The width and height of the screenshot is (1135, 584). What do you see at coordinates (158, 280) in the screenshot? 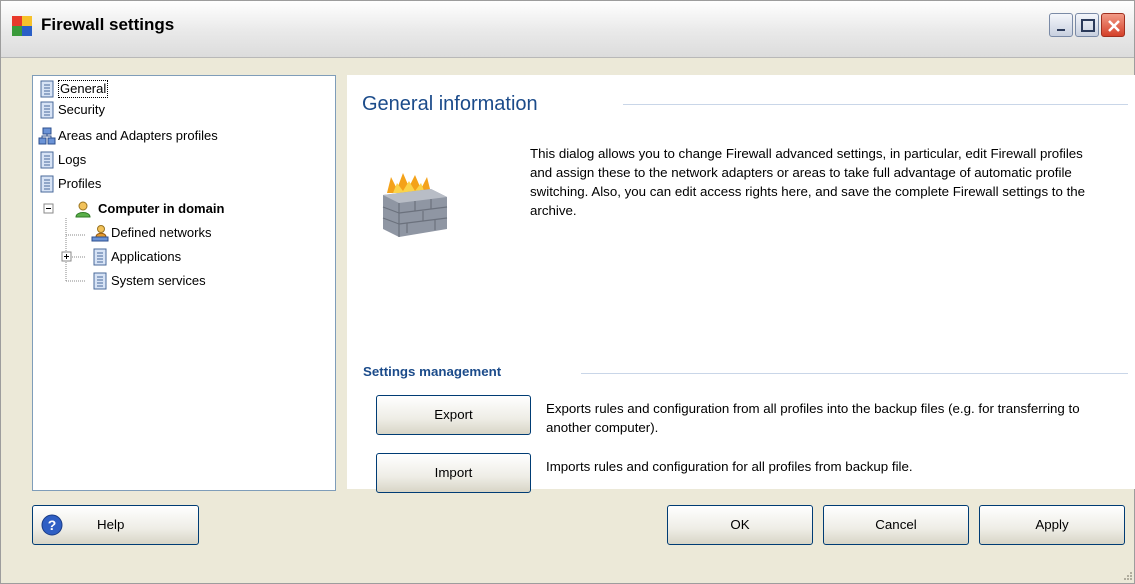
I see `tree-item-label: System services` at bounding box center [158, 280].